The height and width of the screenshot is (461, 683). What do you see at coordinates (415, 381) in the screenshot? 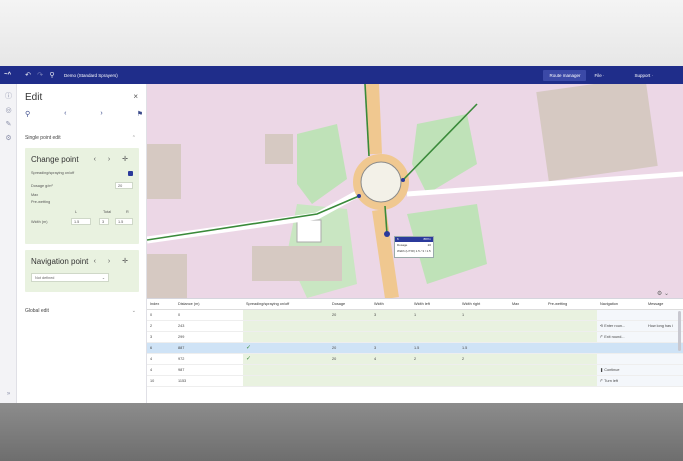
I see `table-row: 10 1153 ↱ Turn left` at bounding box center [415, 381].